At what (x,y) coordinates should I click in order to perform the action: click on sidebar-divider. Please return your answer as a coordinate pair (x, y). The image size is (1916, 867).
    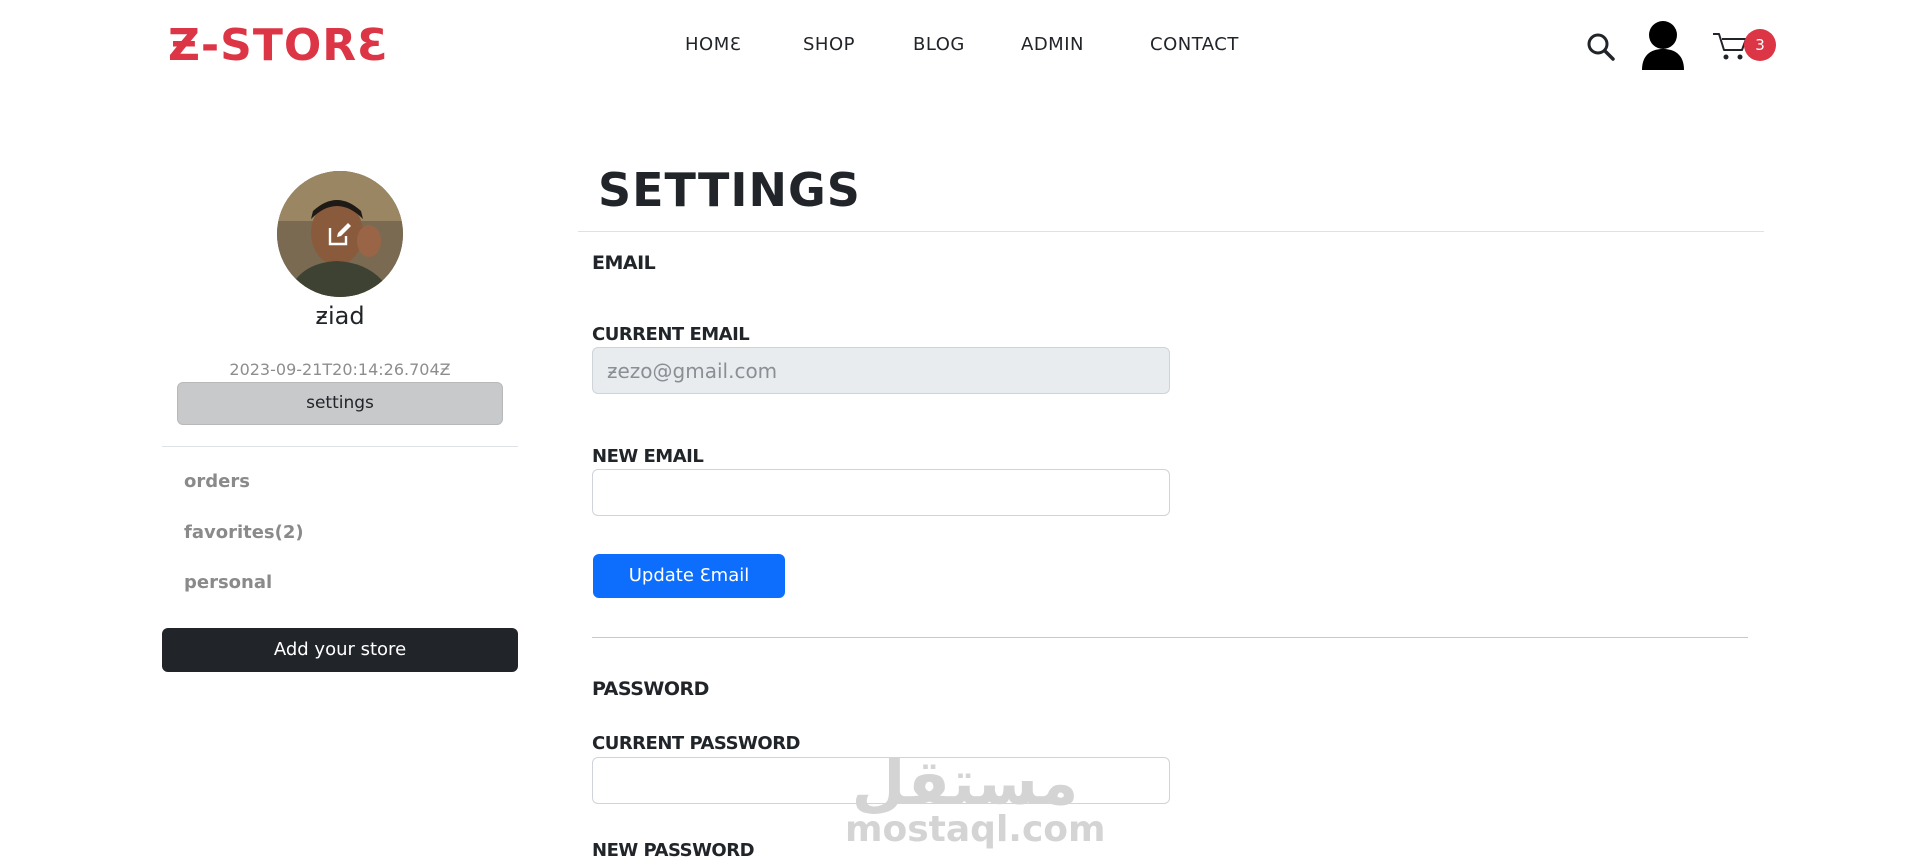
    Looking at the image, I should click on (340, 446).